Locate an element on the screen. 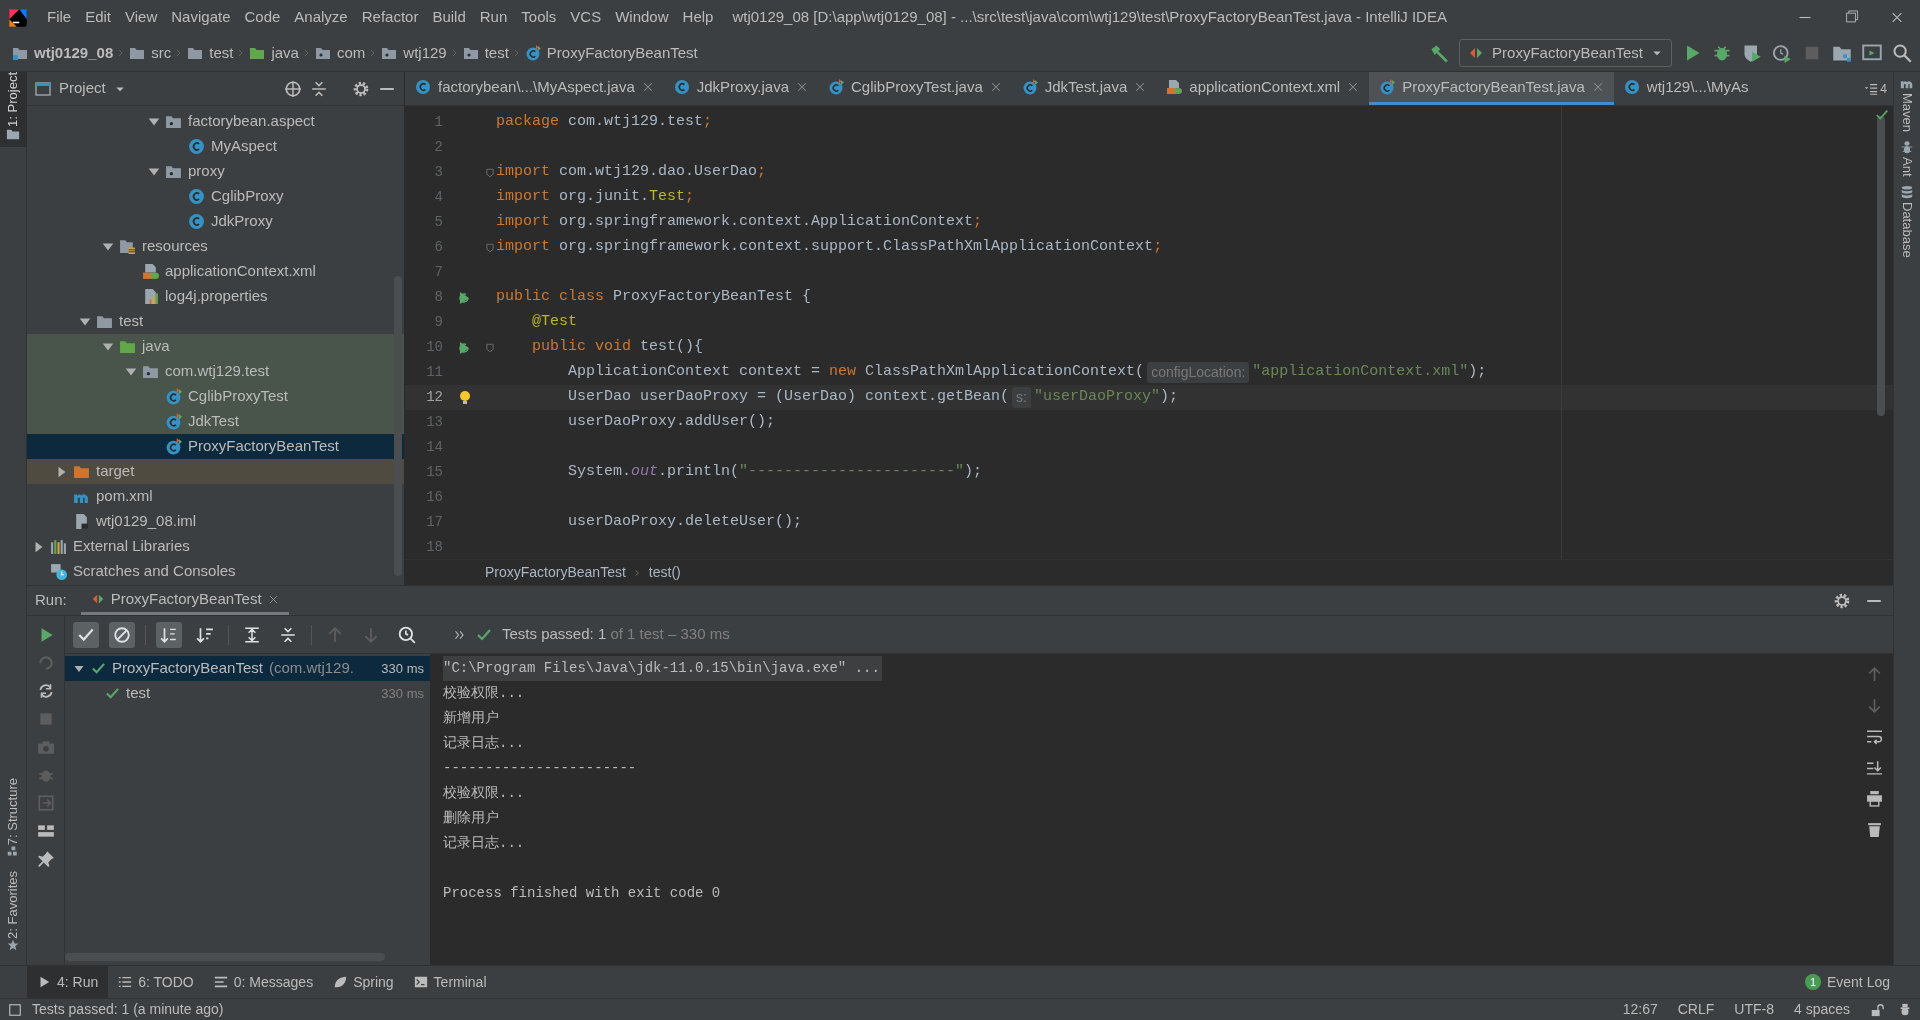 This screenshot has height=1020, width=1920. breadcrumb-item: java is located at coordinates (285, 53).